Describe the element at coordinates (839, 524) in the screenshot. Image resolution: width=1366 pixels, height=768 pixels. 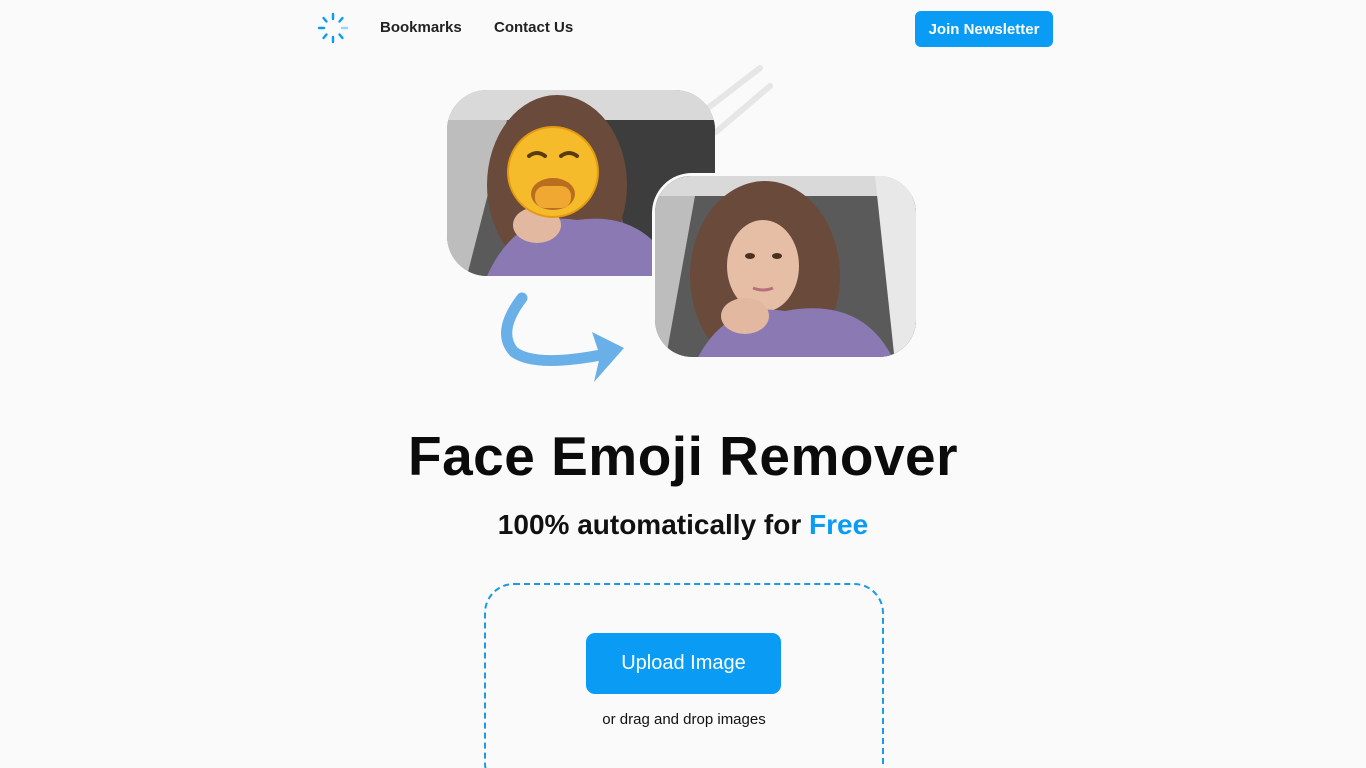
I see `subtitle-highlight: Free` at that location.